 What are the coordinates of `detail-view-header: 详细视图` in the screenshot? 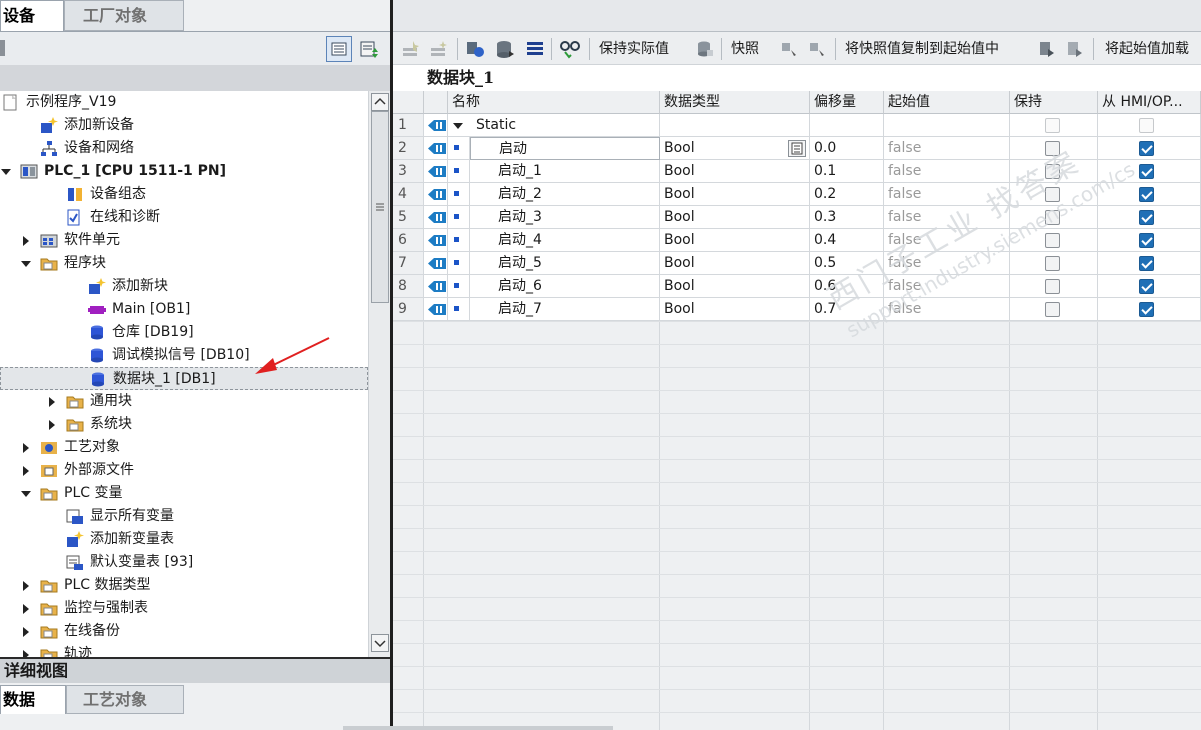 It's located at (195, 670).